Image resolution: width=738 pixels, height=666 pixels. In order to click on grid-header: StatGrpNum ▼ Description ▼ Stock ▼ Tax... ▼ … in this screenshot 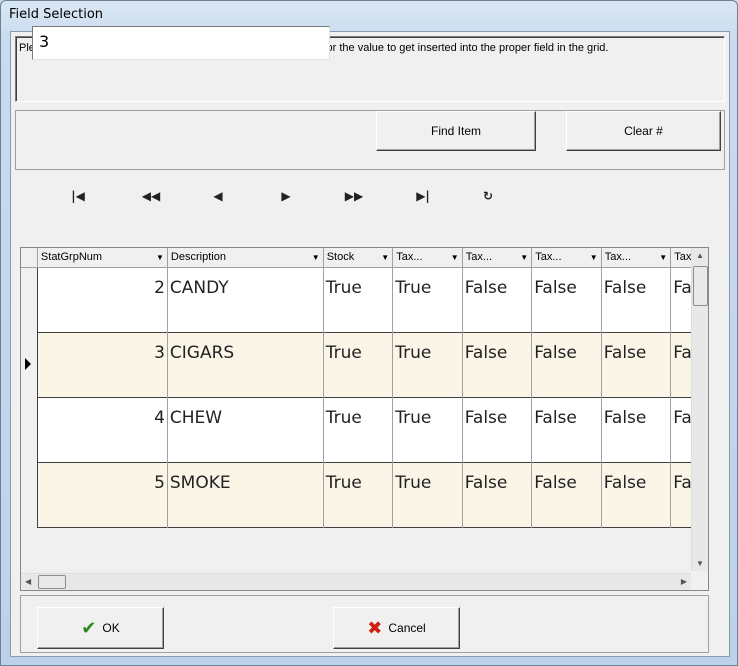, I will do `click(356, 258)`.